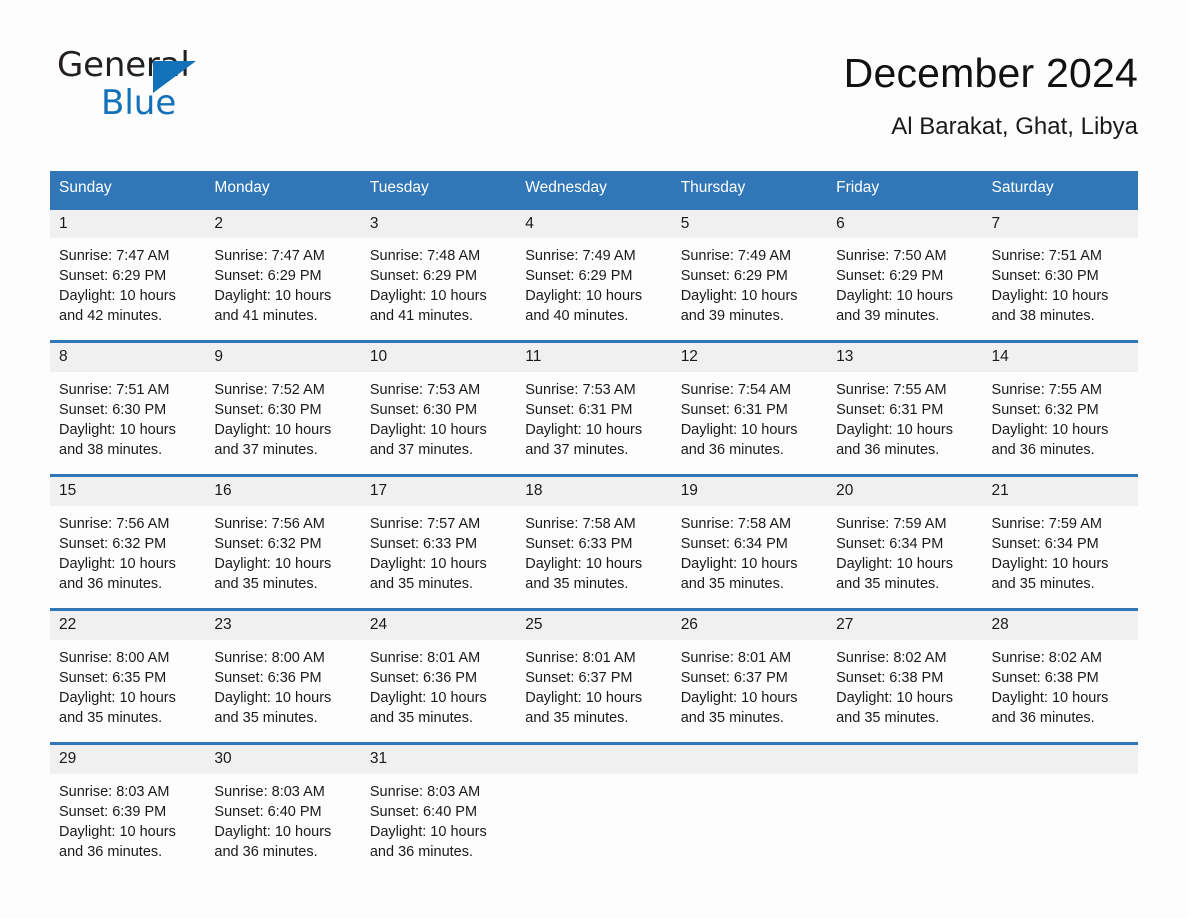 The image size is (1188, 918). I want to click on day-cell-empty, so click(1060, 808).